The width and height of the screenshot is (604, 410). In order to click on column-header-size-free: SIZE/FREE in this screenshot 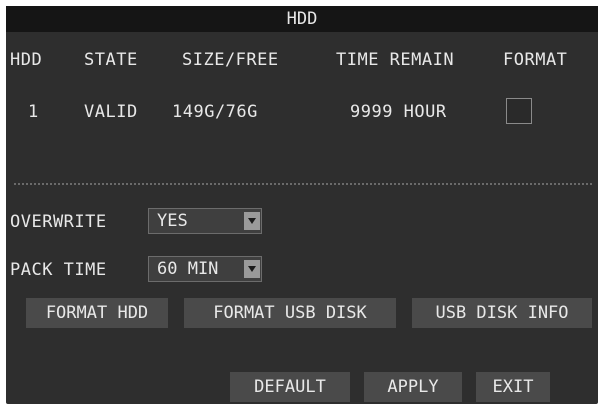, I will do `click(230, 60)`.